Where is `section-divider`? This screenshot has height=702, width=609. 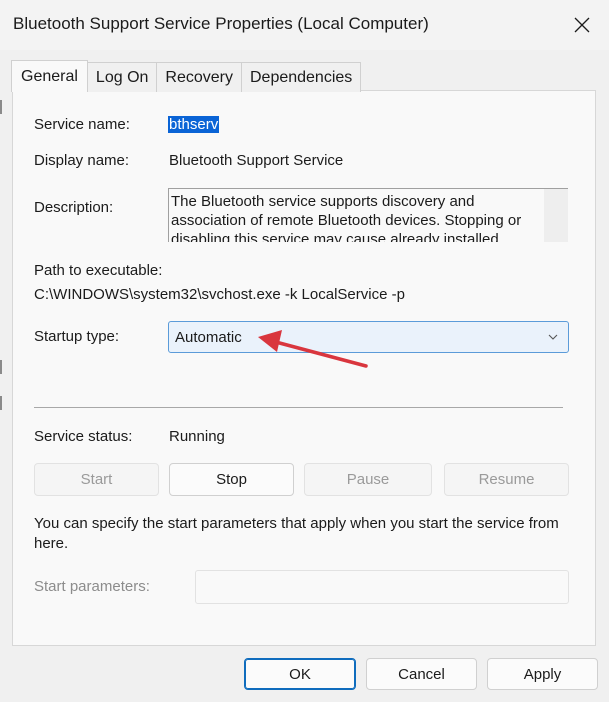
section-divider is located at coordinates (298, 407).